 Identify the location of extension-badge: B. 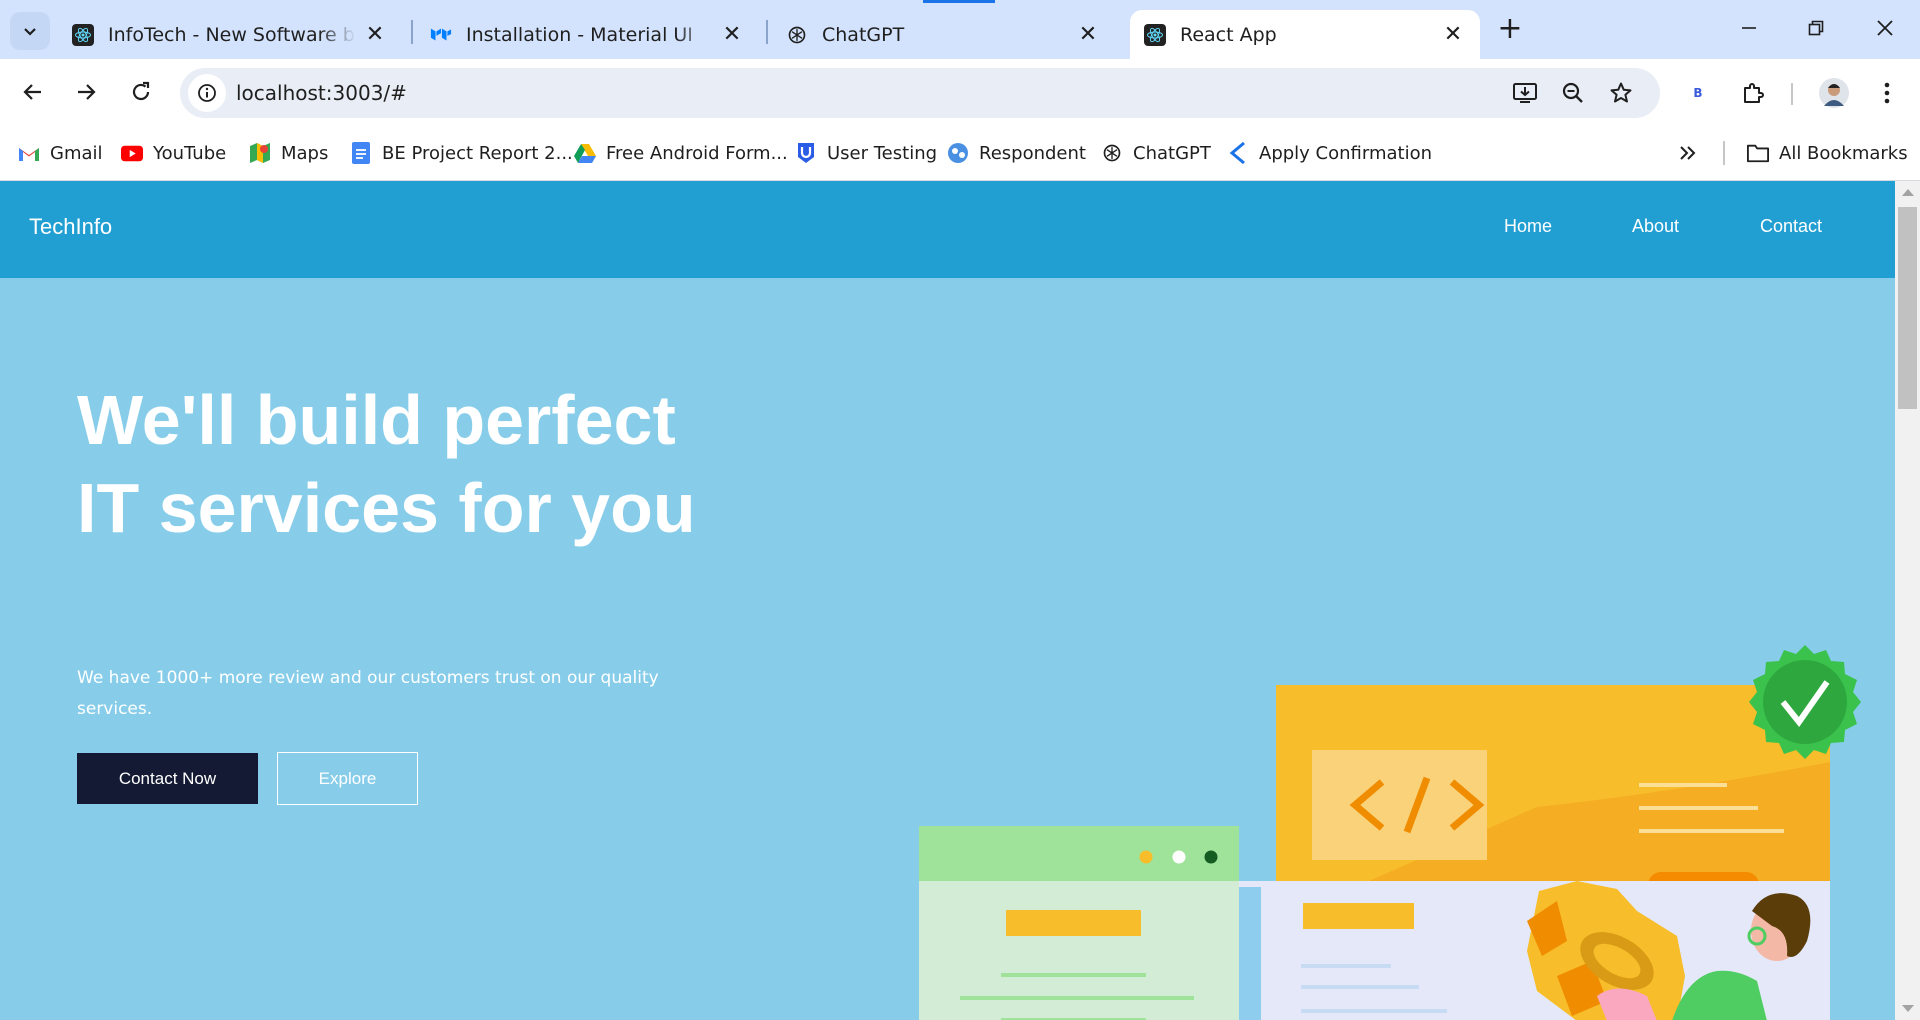
(1698, 93).